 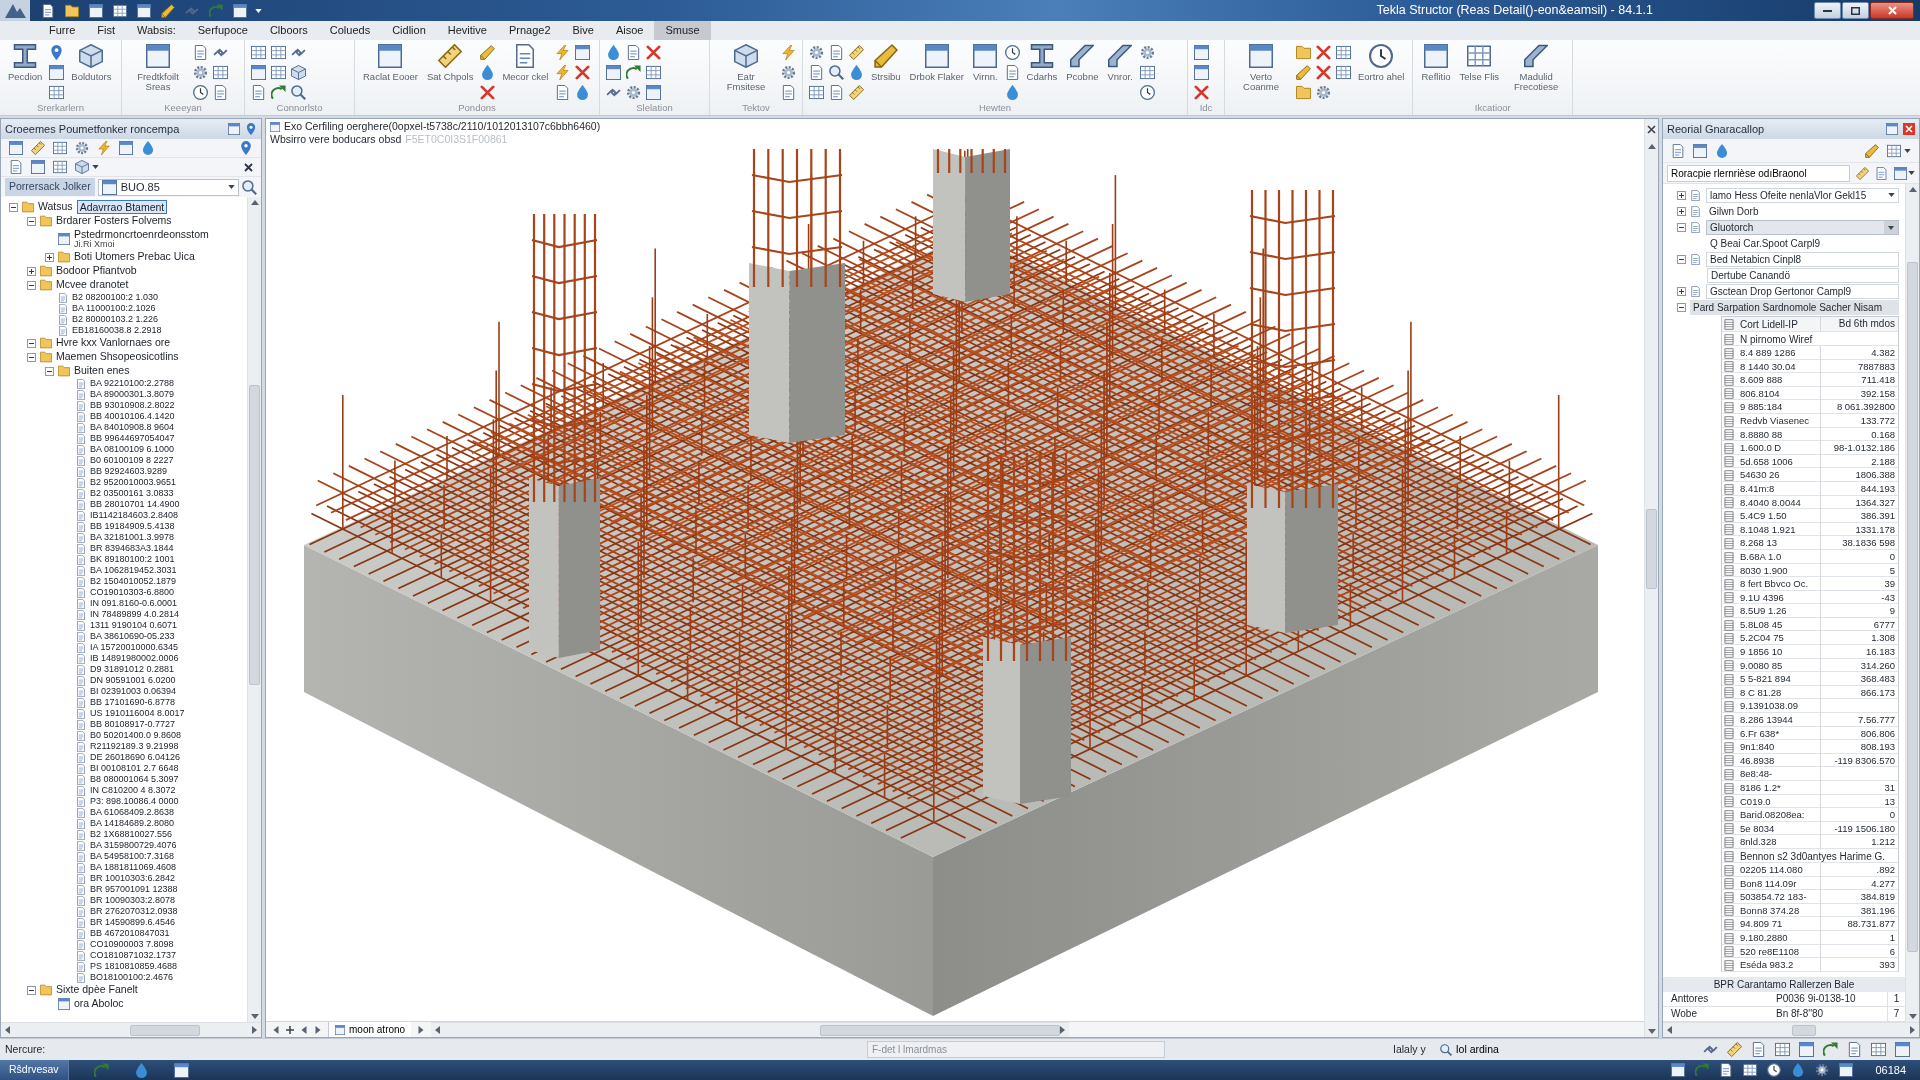 What do you see at coordinates (254, 609) in the screenshot?
I see `vertical-scrollbar` at bounding box center [254, 609].